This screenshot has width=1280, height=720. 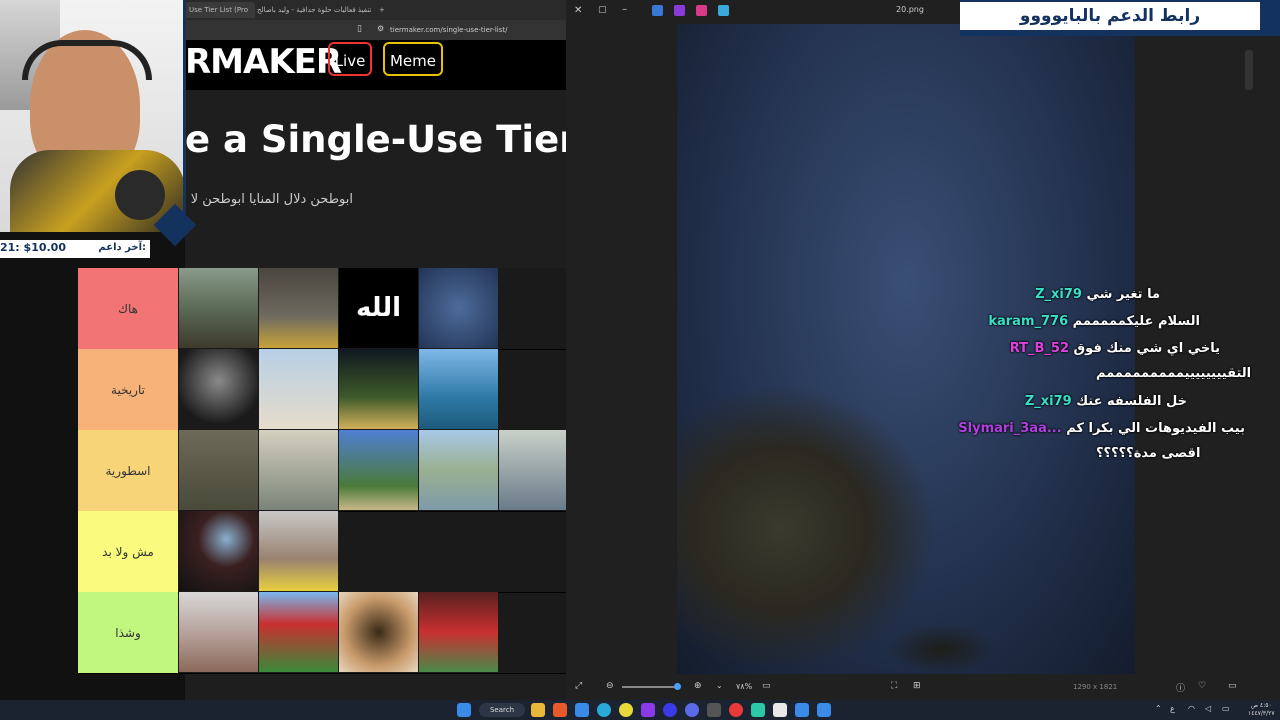 I want to click on zoom-in-icon: ⊕, so click(x=698, y=686).